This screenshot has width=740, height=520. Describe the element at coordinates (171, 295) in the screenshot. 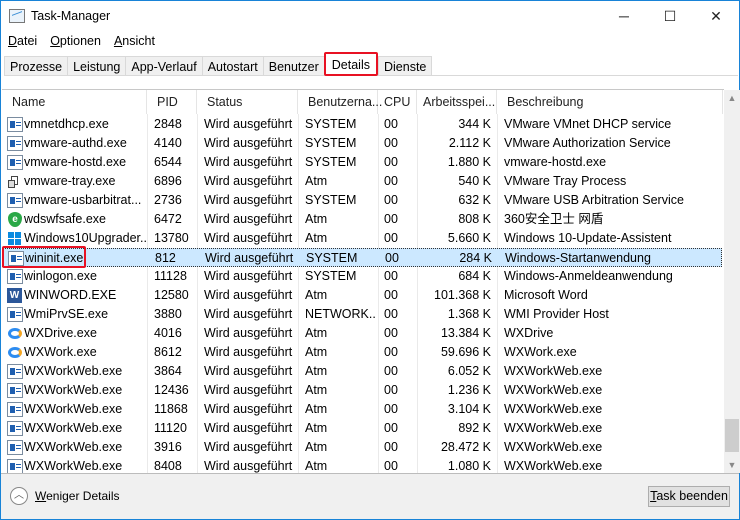

I see `cell-pid: 12580` at that location.